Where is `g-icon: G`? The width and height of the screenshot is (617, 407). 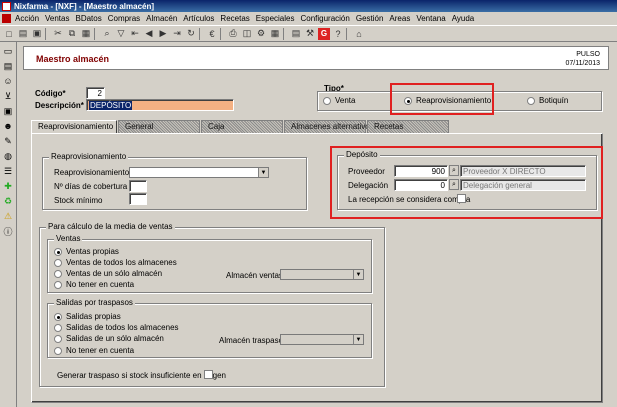
g-icon: G is located at coordinates (324, 33).